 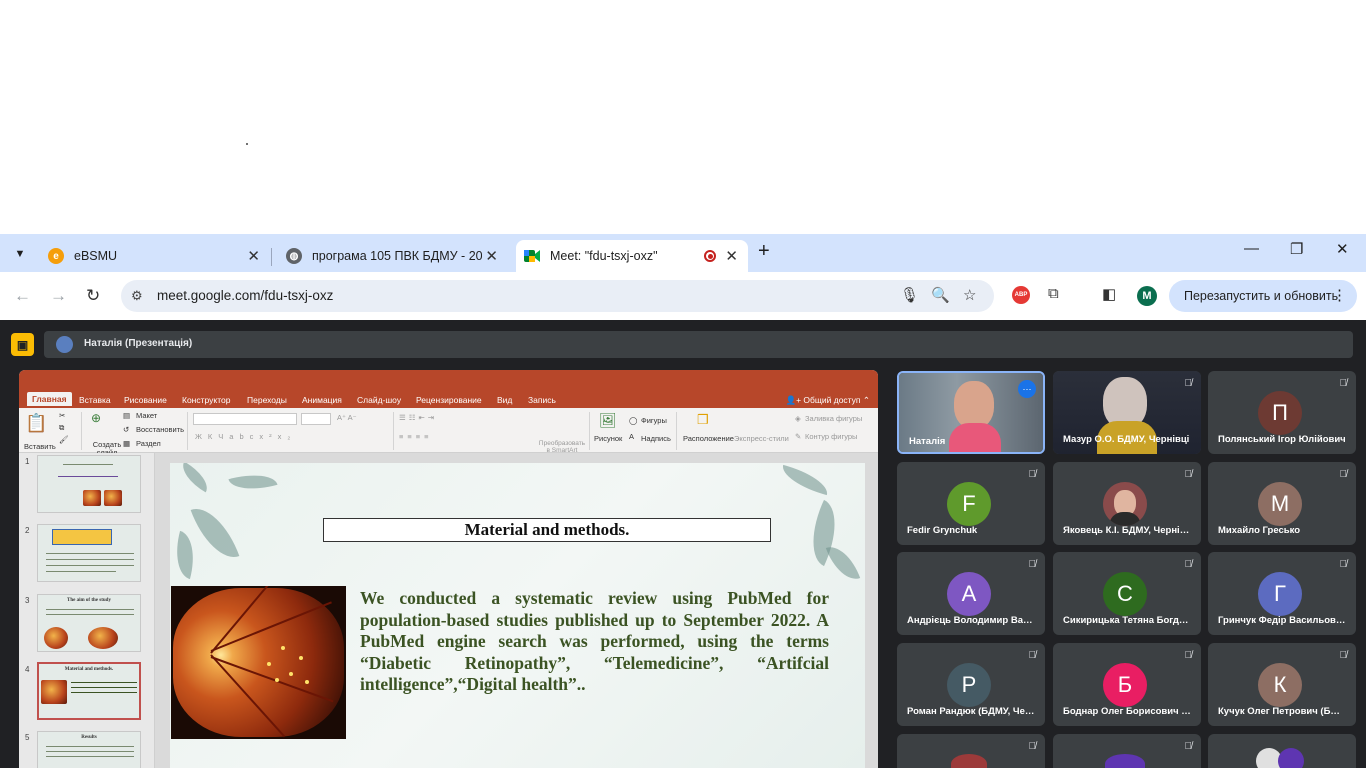 I want to click on new-tab-plus-icon: +, so click(x=764, y=251).